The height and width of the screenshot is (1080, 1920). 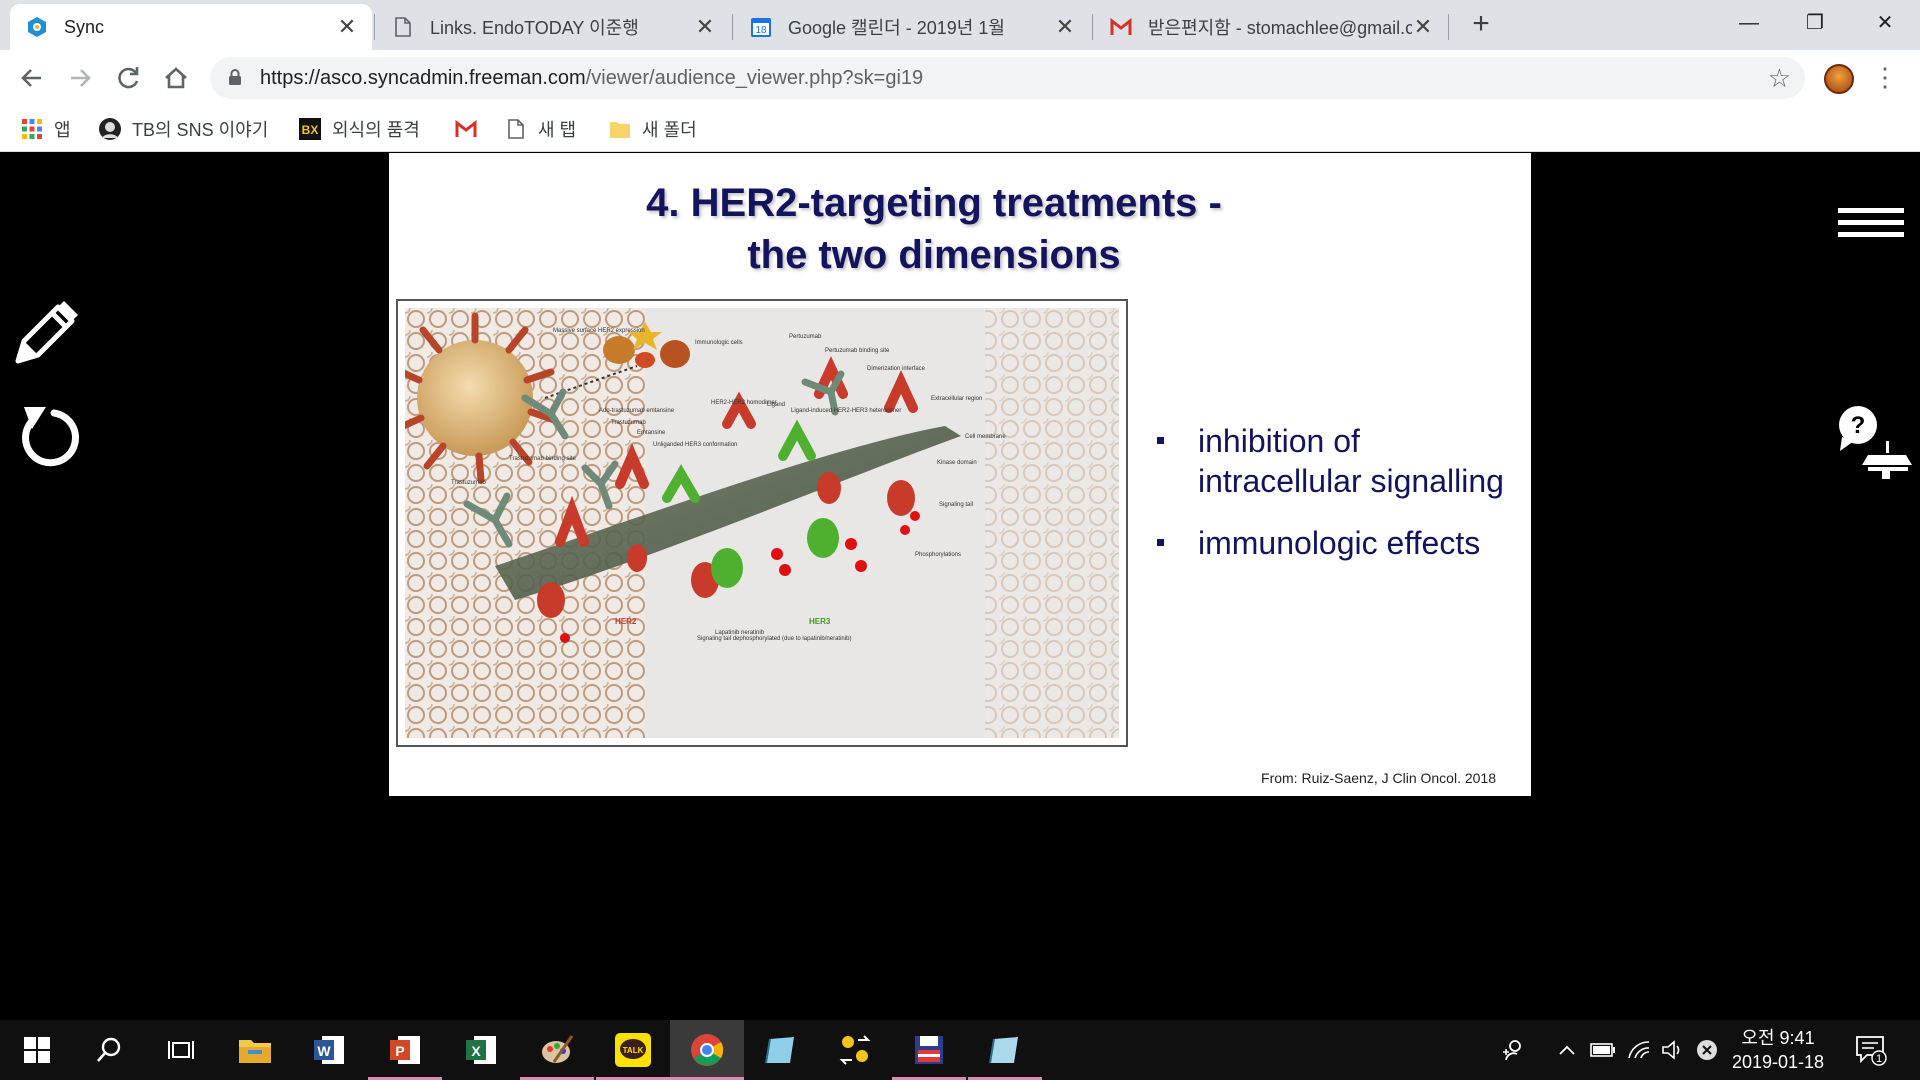 I want to click on taskbar-powerpoint: P, so click(x=405, y=1050).